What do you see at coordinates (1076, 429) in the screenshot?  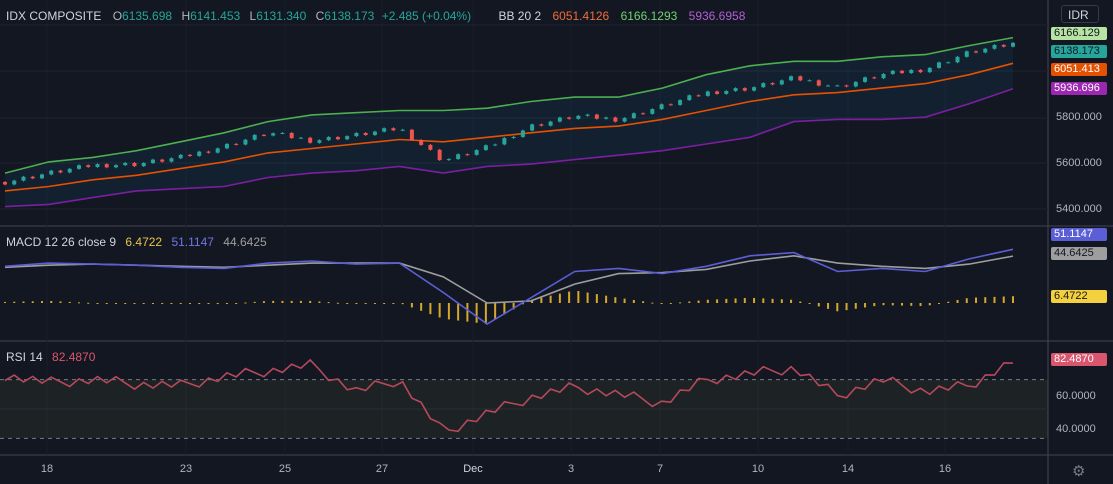 I see `y-tick-rsi-2: 40.0000` at bounding box center [1076, 429].